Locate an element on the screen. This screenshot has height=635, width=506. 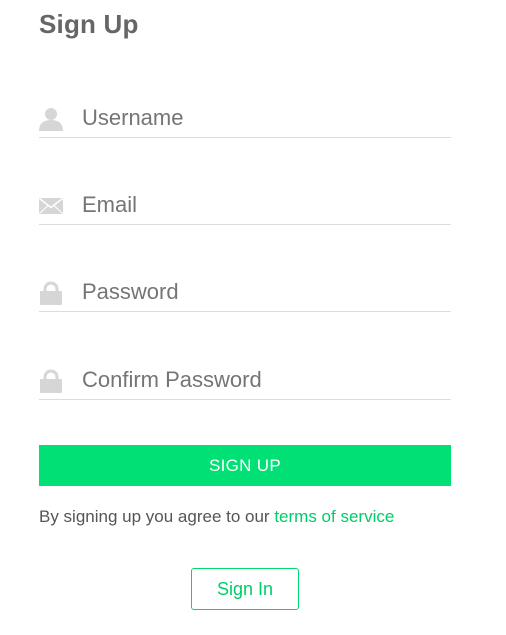
terms-of-service-link: terms of service is located at coordinates (334, 516).